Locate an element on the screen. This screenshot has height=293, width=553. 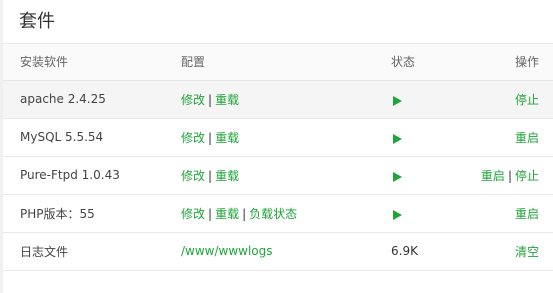
software-name: MySQL 5.5.54 is located at coordinates (92, 137).